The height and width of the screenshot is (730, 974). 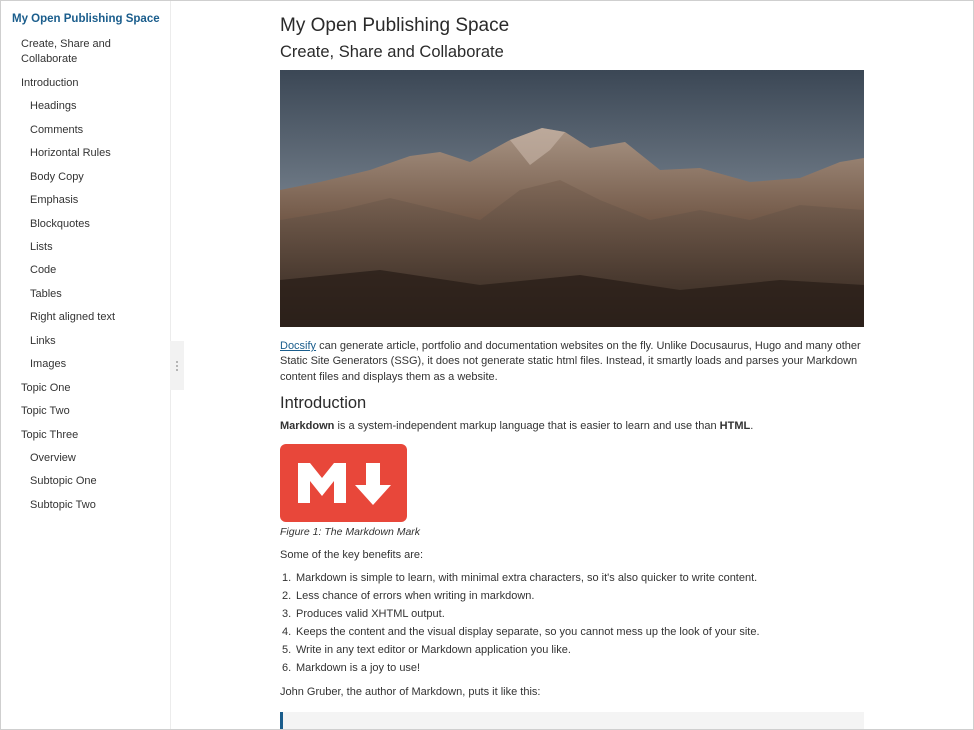 What do you see at coordinates (287, 668) in the screenshot?
I see `list-item-number: 6.` at bounding box center [287, 668].